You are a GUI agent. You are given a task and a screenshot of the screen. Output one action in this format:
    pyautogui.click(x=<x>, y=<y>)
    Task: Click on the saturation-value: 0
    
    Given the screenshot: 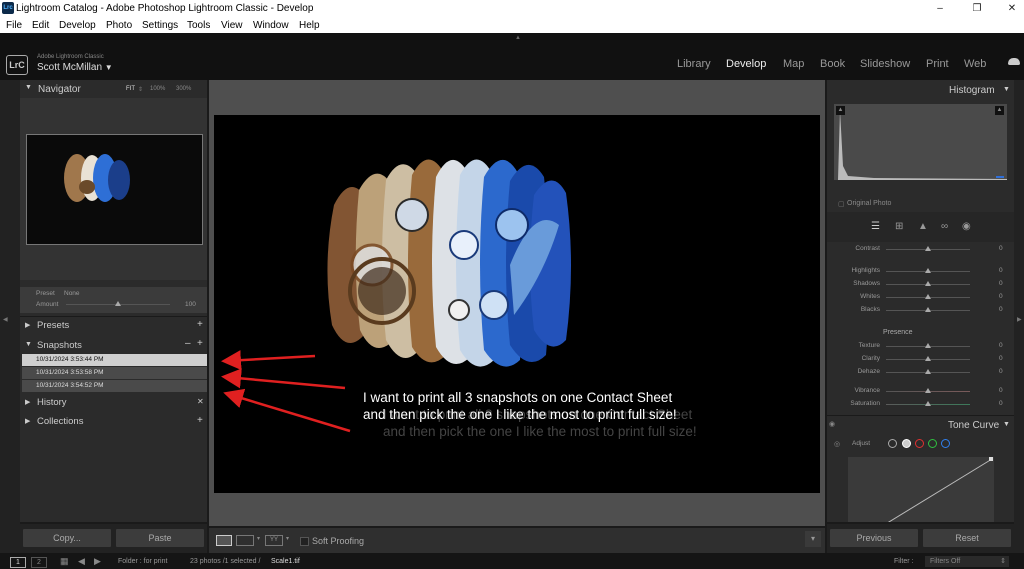 What is the action you would take?
    pyautogui.click(x=1001, y=403)
    